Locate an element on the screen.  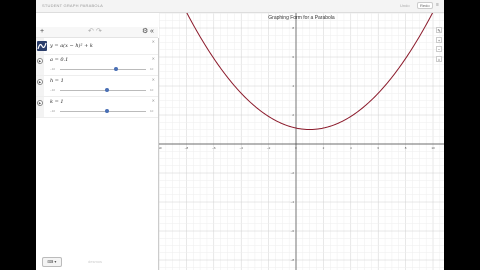
expression-input: k = 1 is located at coordinates (57, 102).